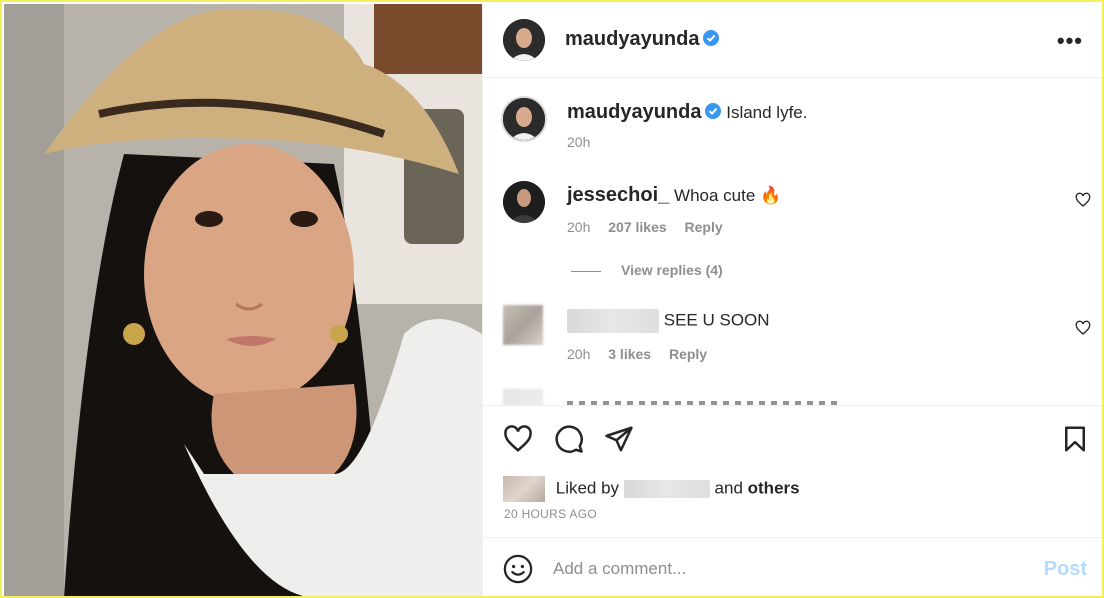 The width and height of the screenshot is (1104, 598). Describe the element at coordinates (792, 395) in the screenshot. I see `comment-item-partial` at that location.